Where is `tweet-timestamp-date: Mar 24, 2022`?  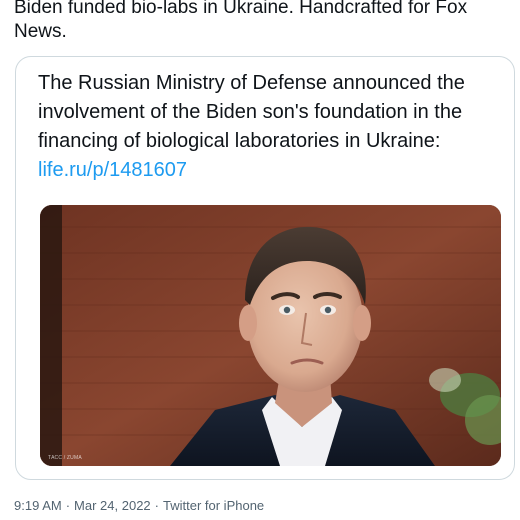 tweet-timestamp-date: Mar 24, 2022 is located at coordinates (112, 505).